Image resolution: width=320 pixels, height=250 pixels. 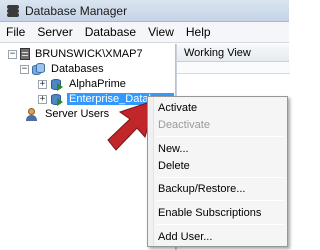 I want to click on working-view-header: Working View, so click(x=233, y=53).